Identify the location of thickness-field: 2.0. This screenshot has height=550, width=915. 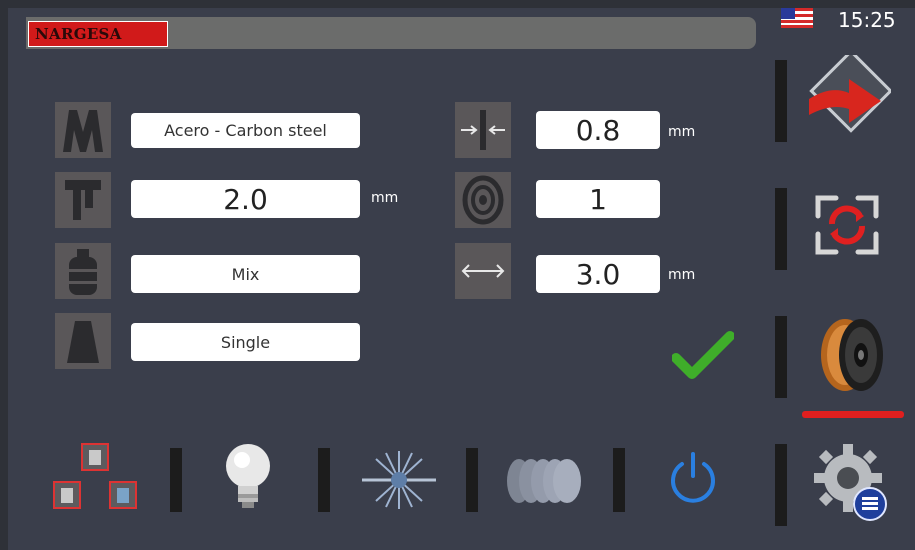
(245, 199).